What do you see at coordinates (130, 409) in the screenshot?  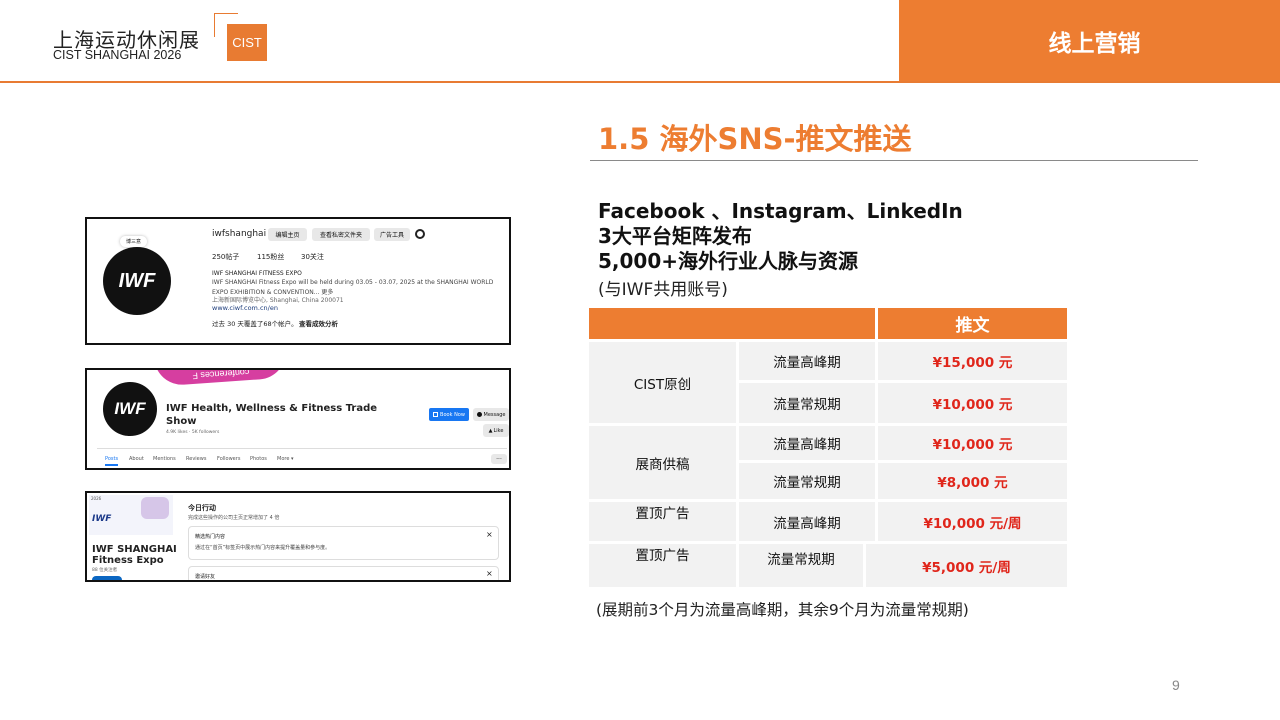 I see `iwf-page-avatar: IWF` at bounding box center [130, 409].